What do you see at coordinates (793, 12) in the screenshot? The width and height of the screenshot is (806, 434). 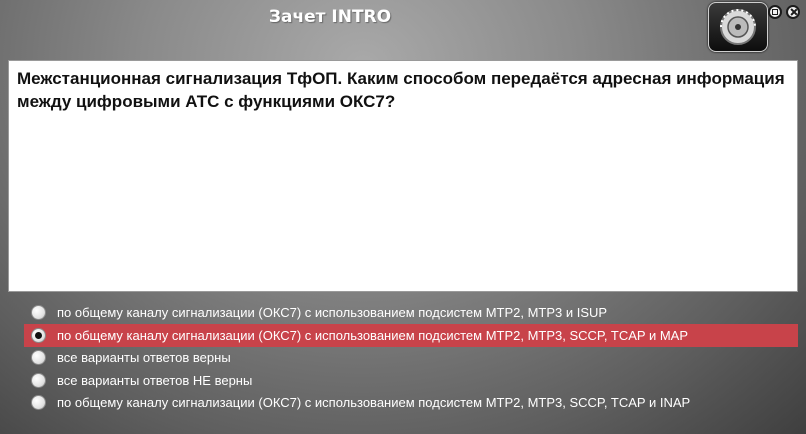 I see `close-icon` at bounding box center [793, 12].